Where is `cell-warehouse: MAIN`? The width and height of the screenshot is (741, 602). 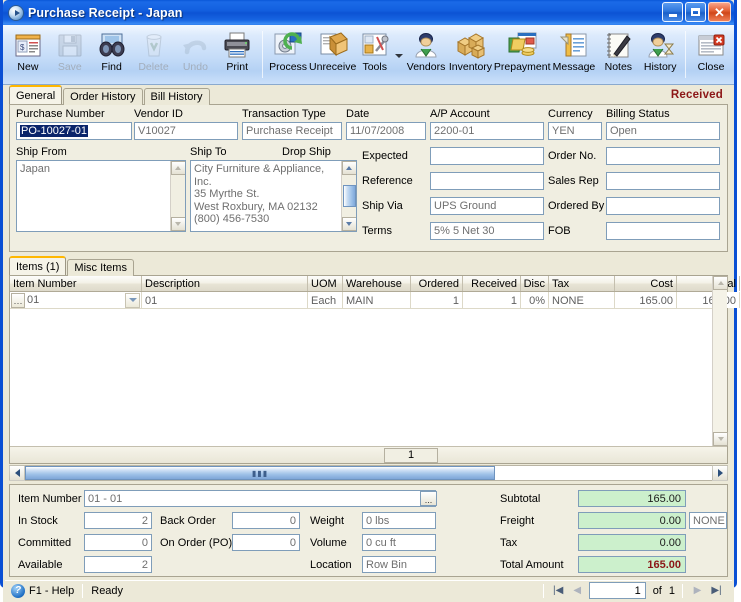 cell-warehouse: MAIN is located at coordinates (377, 300).